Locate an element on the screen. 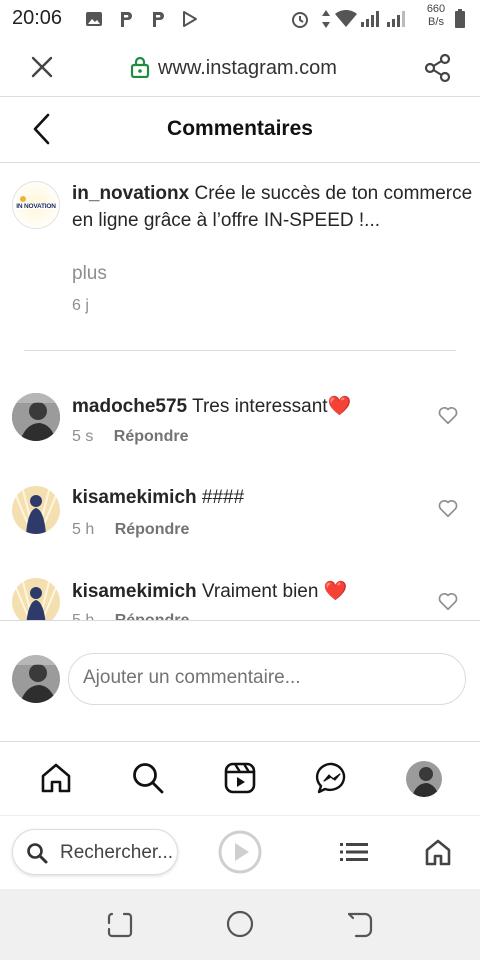 The width and height of the screenshot is (480, 960). comment-username: madoche575 is located at coordinates (129, 406).